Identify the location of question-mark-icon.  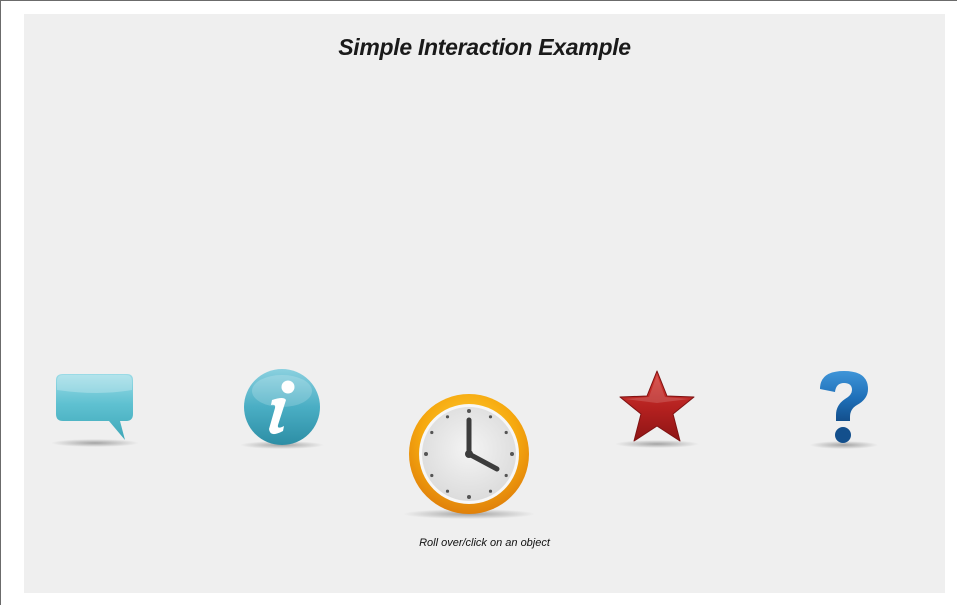
(844, 410).